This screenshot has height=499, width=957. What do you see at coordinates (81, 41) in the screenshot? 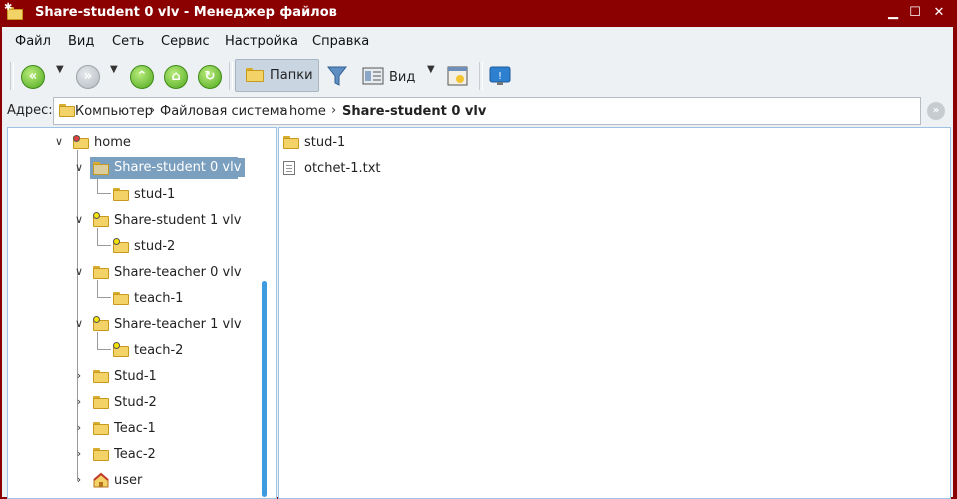
I see `menu-view: Вид` at bounding box center [81, 41].